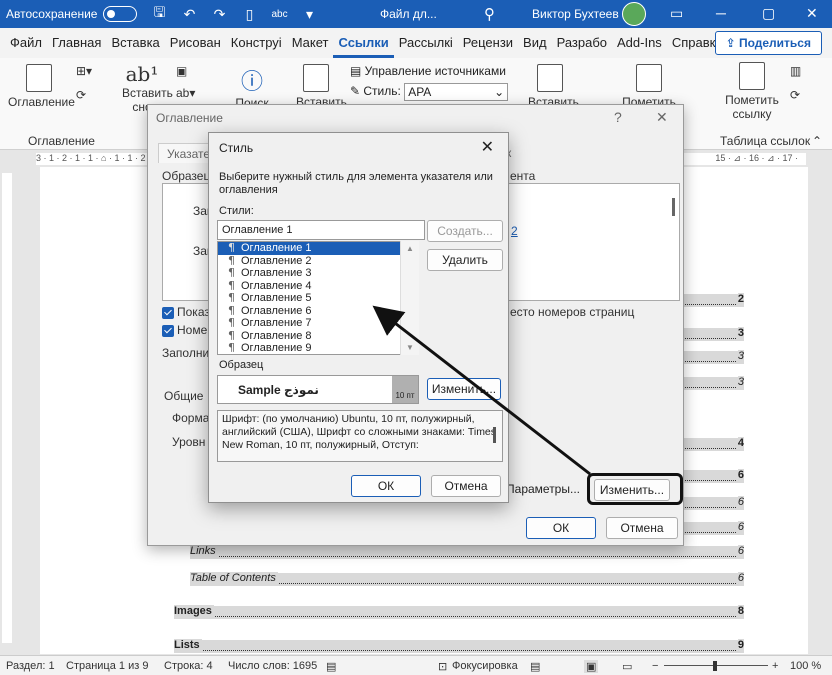 The height and width of the screenshot is (675, 832). Describe the element at coordinates (256, 43) in the screenshot. I see `tab-design: Конструі` at that location.